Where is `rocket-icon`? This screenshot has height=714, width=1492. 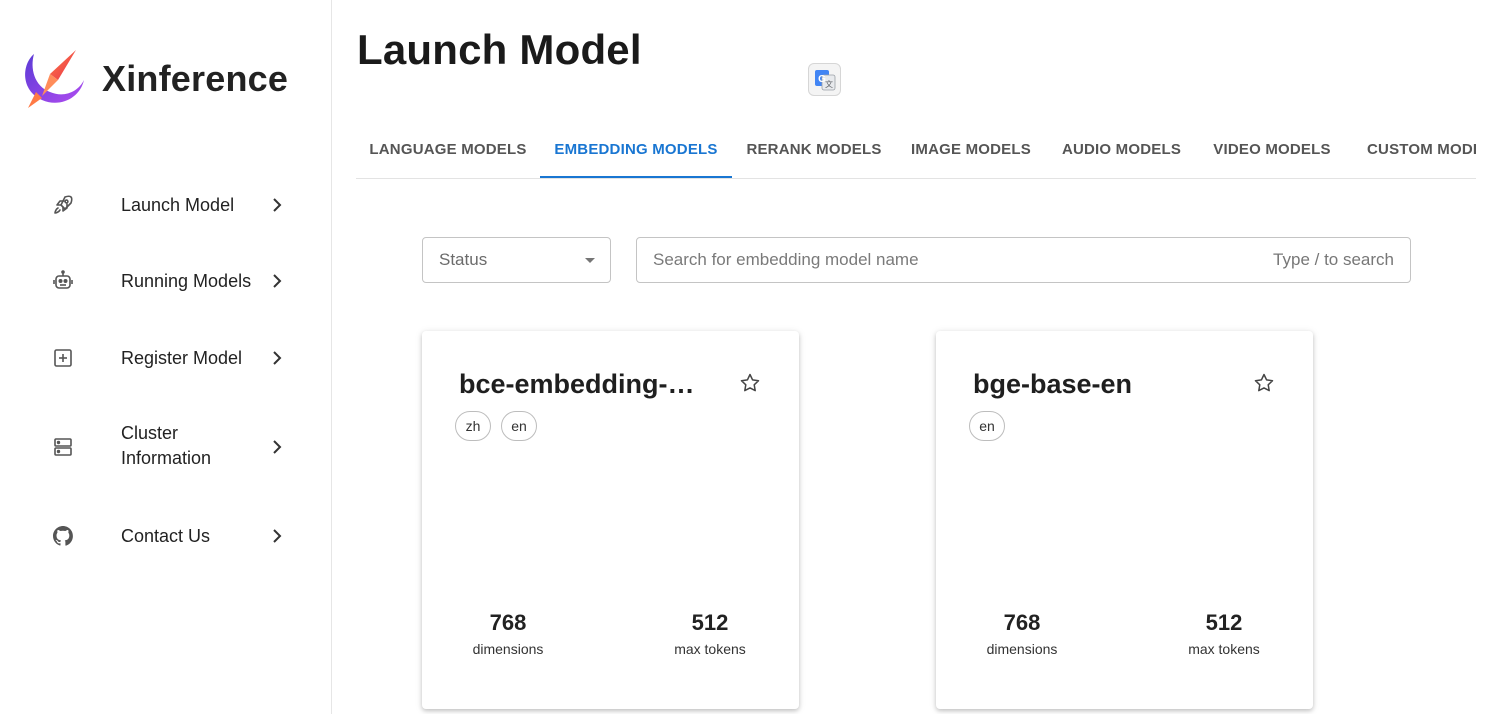 rocket-icon is located at coordinates (63, 205).